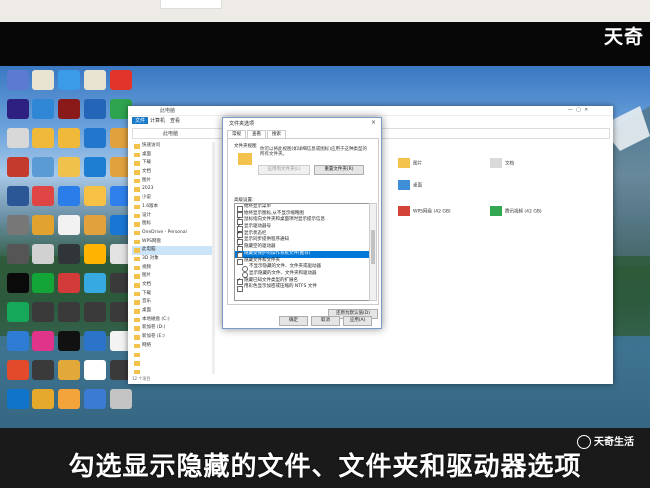  I want to click on nav-item: 新加卷 (D:), so click(172, 328).